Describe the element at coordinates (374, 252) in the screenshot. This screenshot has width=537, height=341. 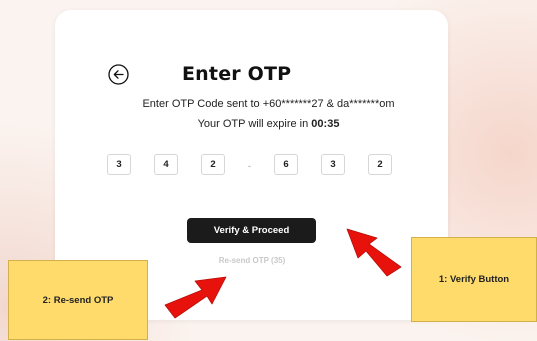
I see `verify-annotation-arrow` at that location.